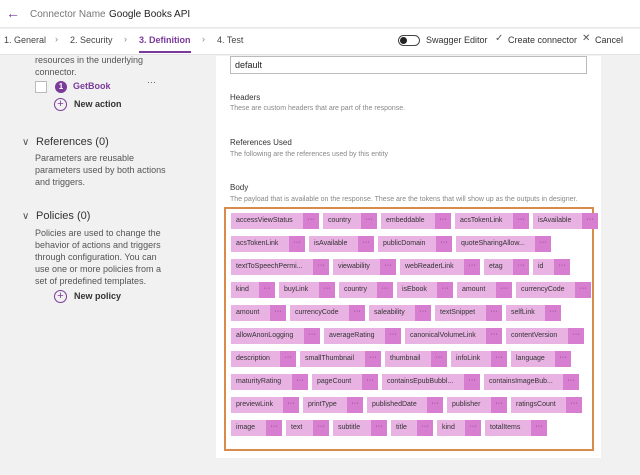  I want to click on token-chip: previewLink ···, so click(265, 405).